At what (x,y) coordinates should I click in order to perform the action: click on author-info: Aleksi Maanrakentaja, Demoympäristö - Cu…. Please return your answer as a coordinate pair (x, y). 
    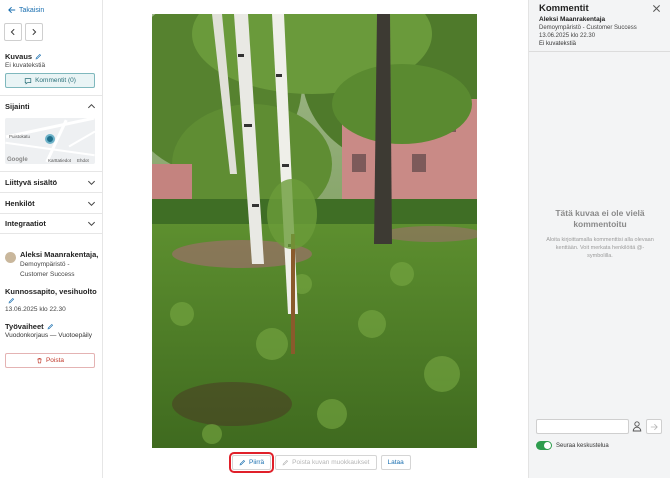
    Looking at the image, I should click on (52, 265).